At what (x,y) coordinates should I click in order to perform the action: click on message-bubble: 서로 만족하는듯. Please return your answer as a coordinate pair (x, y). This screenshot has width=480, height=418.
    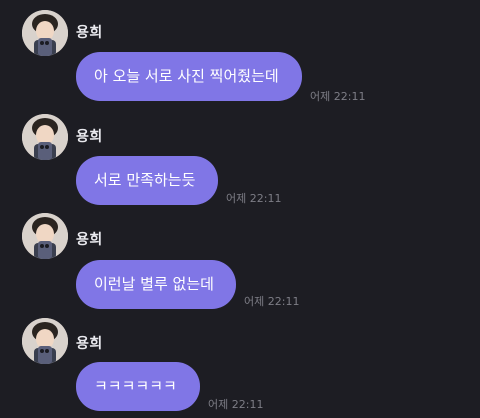
    Looking at the image, I should click on (147, 180).